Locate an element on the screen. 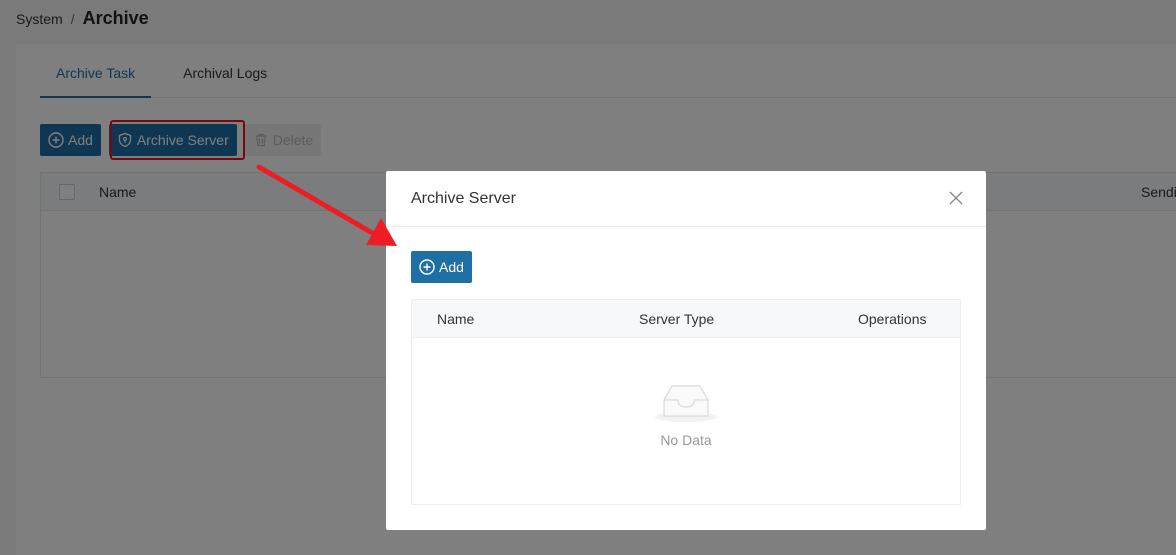  archive-server-table-header: Name Server Type Operations is located at coordinates (686, 319).